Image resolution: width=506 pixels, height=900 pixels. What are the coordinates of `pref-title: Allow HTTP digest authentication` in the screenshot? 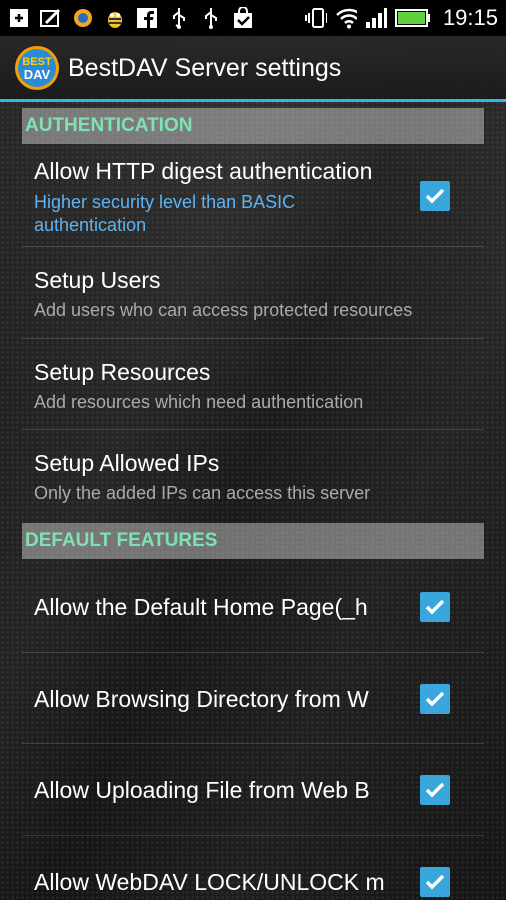 It's located at (203, 171).